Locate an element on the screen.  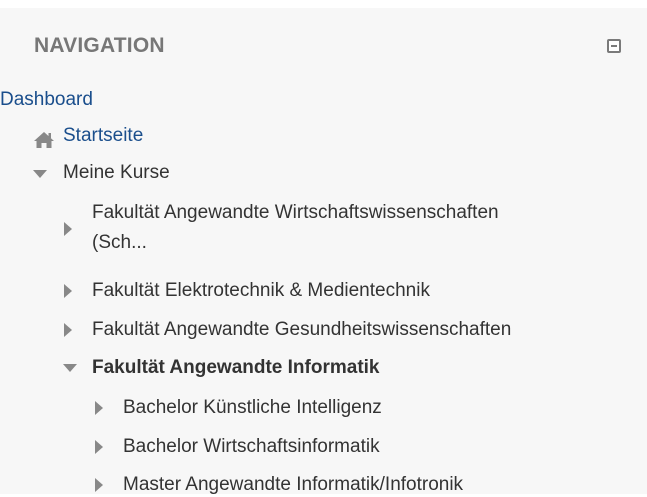
nav-item-startseite: Startseite is located at coordinates (103, 136).